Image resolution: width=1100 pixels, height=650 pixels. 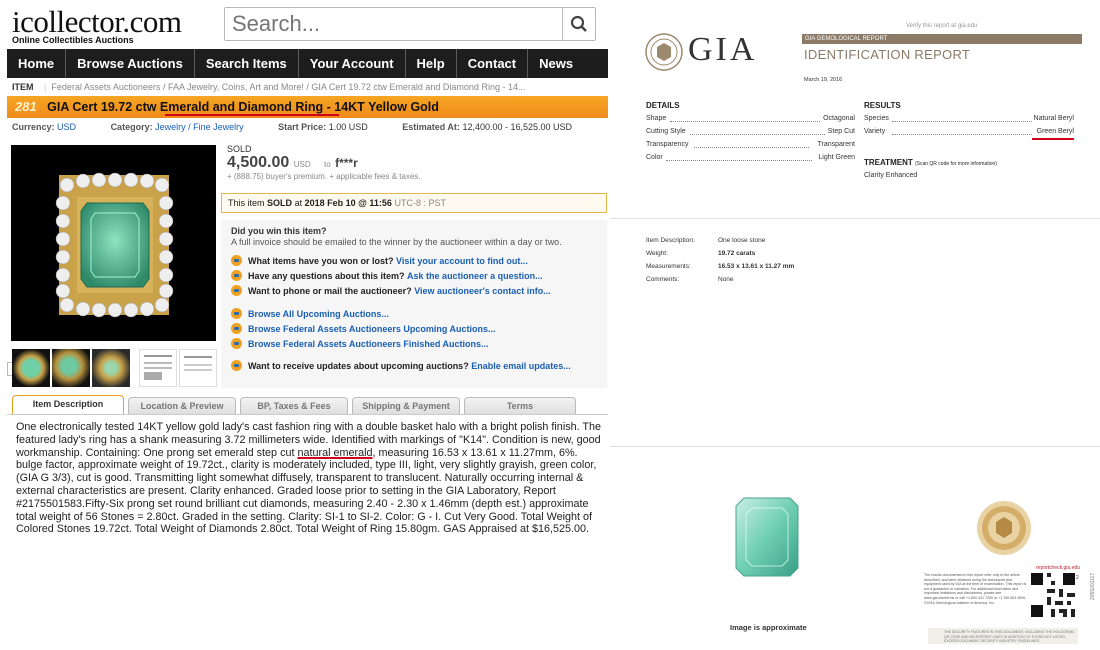 What do you see at coordinates (330, 290) in the screenshot?
I see `info-question: Want to phone or mail the auctioneer?` at bounding box center [330, 290].